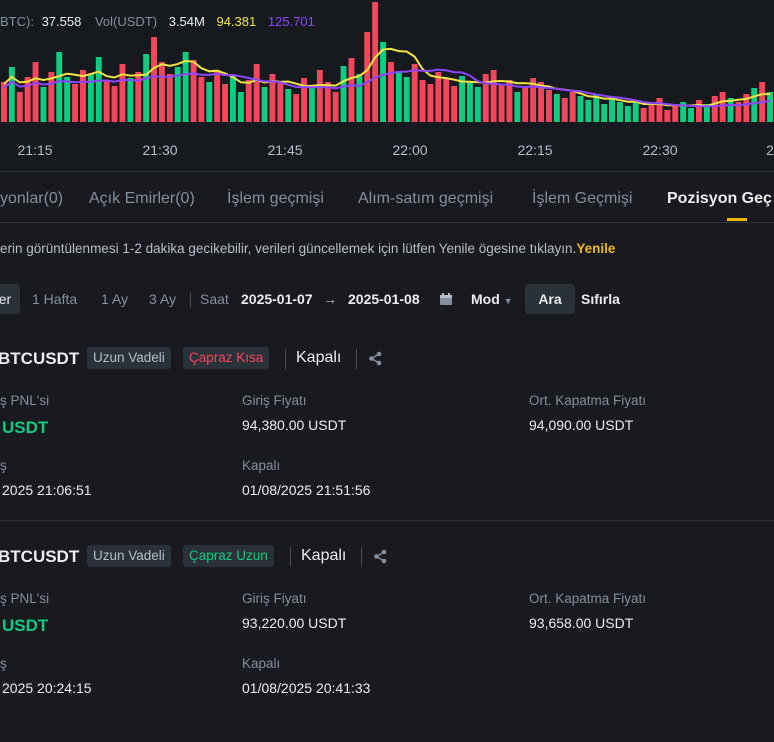 The image size is (774, 742). Describe the element at coordinates (274, 598) in the screenshot. I see `entry-price-label: Giriş Fiyatı` at that location.